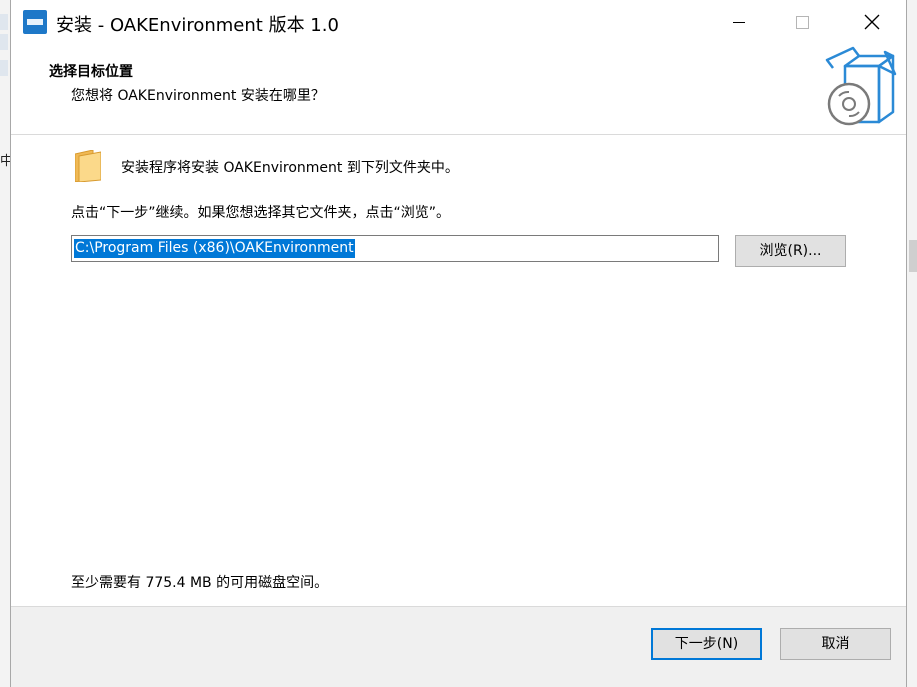  What do you see at coordinates (91, 72) in the screenshot?
I see `page-heading: 选择目标位置` at bounding box center [91, 72].